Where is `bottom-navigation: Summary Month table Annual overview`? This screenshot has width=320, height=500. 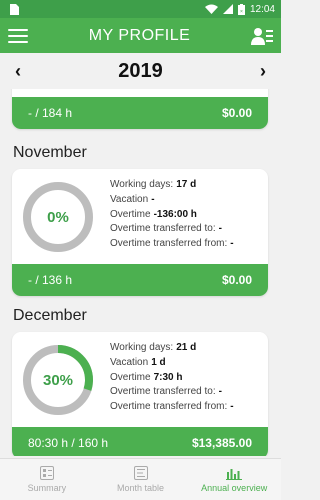
bottom-navigation: Summary Month table Annual overview is located at coordinates (140, 479).